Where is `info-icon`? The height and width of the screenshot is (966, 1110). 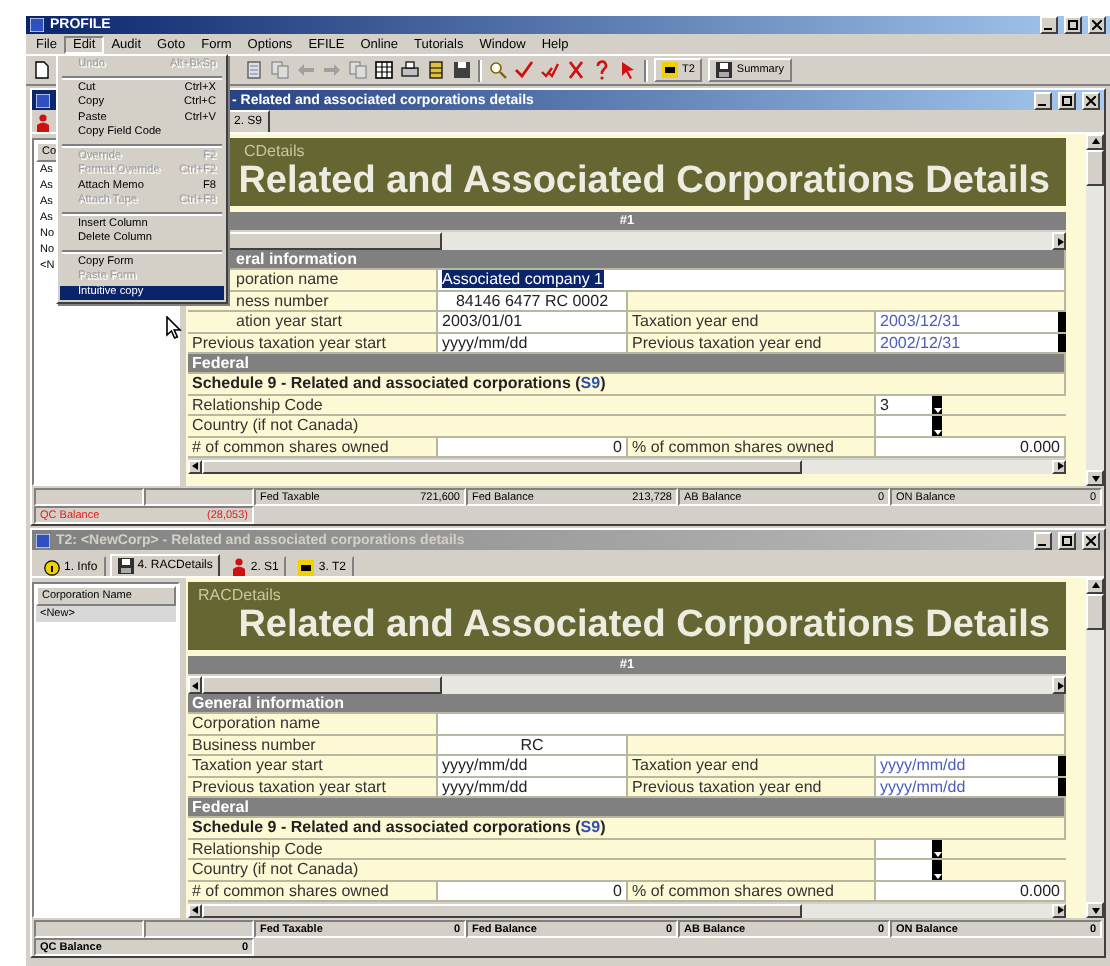
info-icon is located at coordinates (52, 567).